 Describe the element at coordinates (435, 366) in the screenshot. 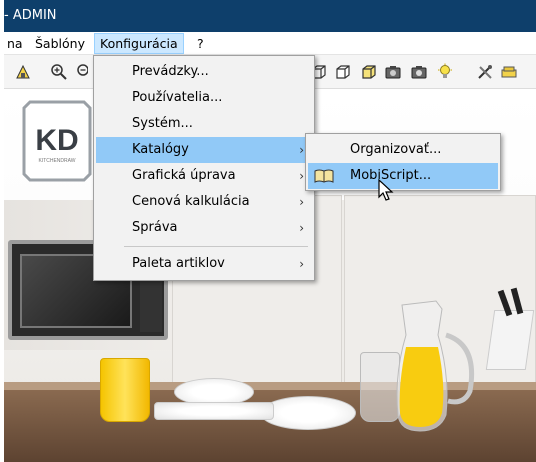

I see `juice-pitcher` at that location.